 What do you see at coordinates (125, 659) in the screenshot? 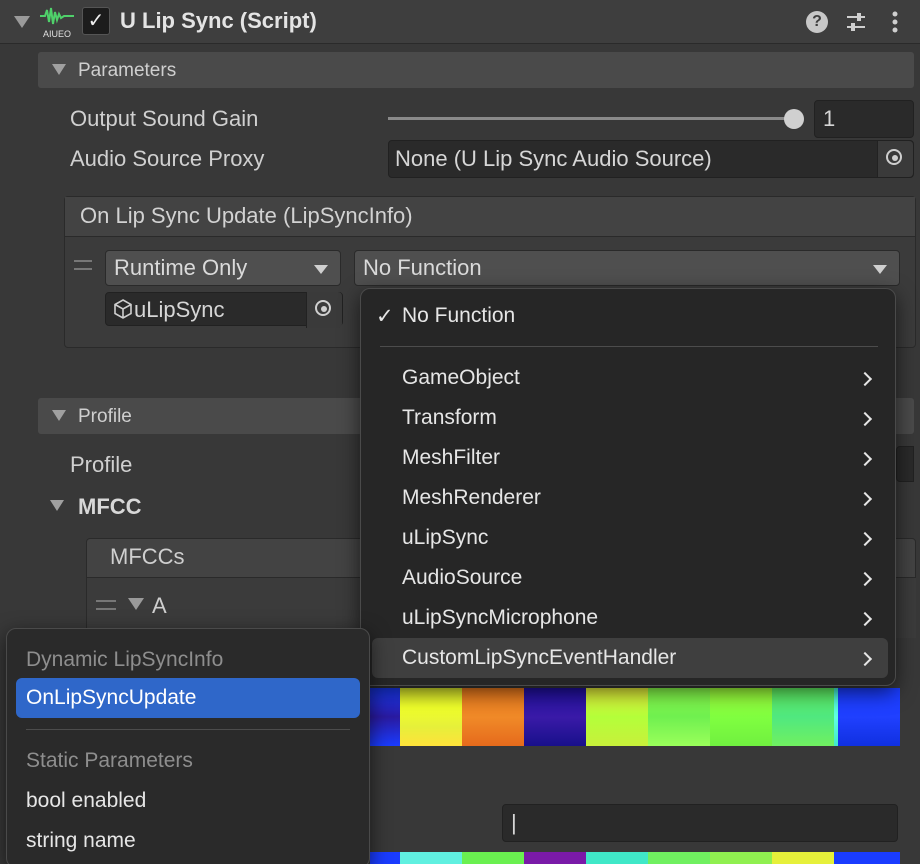
I see `dynamic-section-header: Dynamic LipSyncInfo` at bounding box center [125, 659].